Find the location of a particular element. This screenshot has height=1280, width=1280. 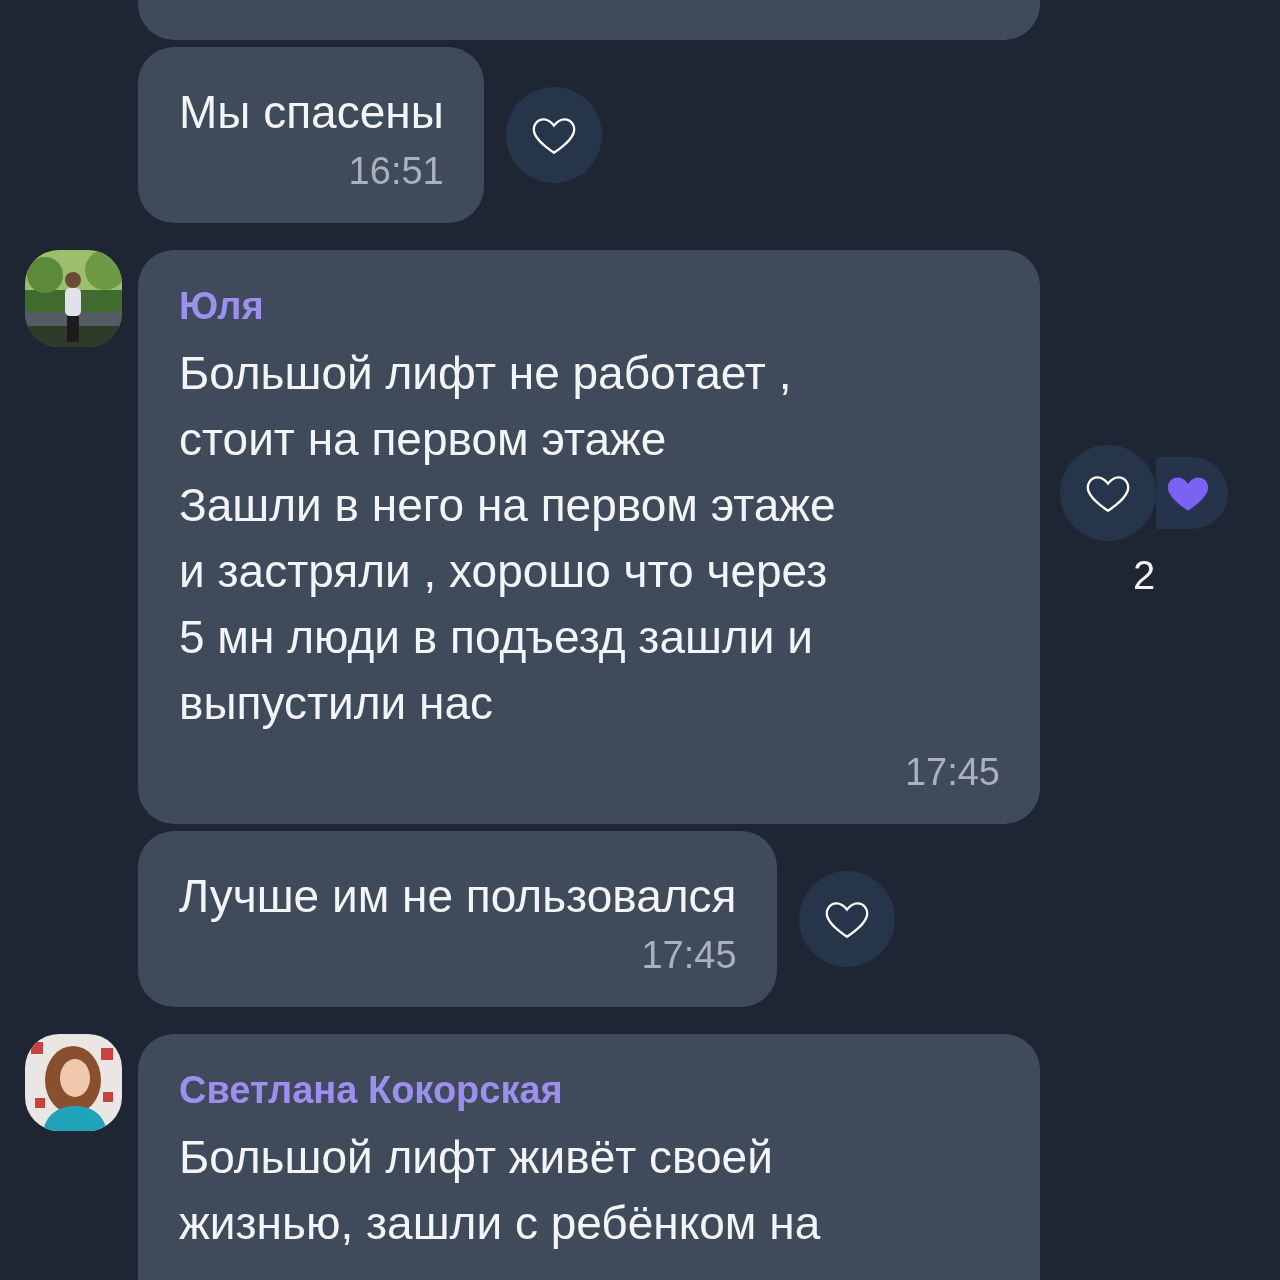

message-text: Лучше им не пользовался is located at coordinates (458, 896).